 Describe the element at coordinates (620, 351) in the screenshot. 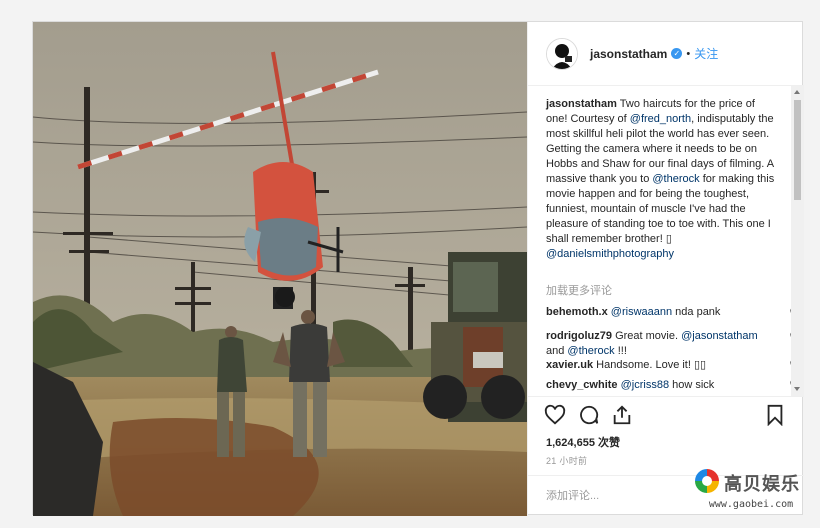

I see `comment-text: !!!` at that location.